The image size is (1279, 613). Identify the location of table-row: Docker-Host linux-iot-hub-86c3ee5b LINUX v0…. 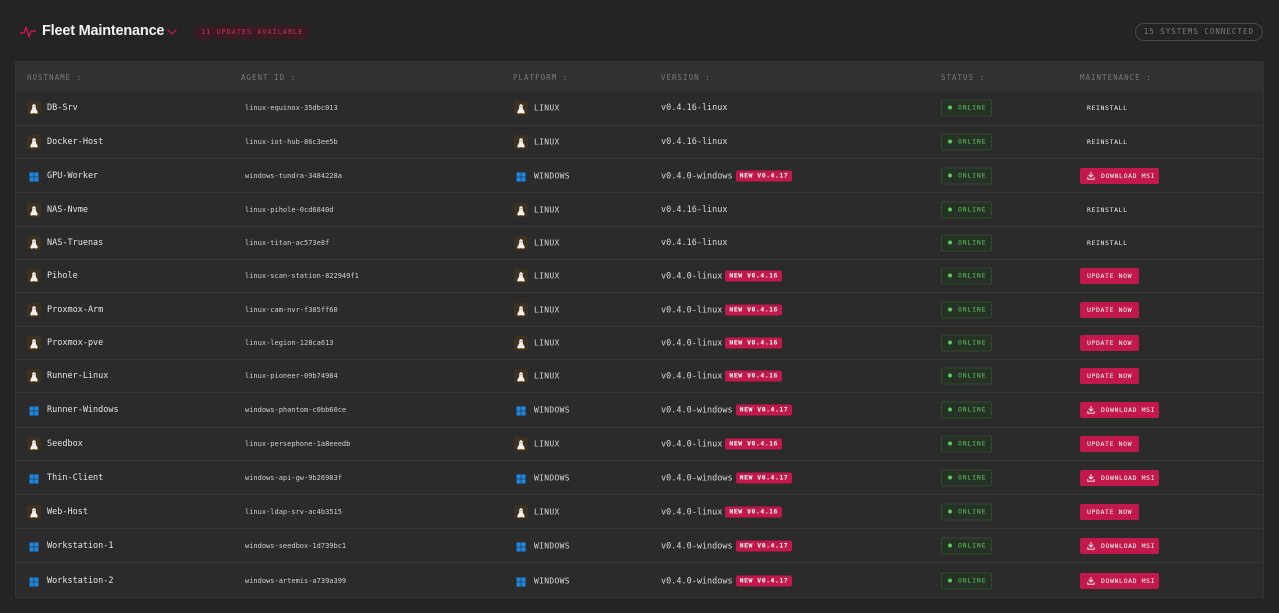
(639, 141).